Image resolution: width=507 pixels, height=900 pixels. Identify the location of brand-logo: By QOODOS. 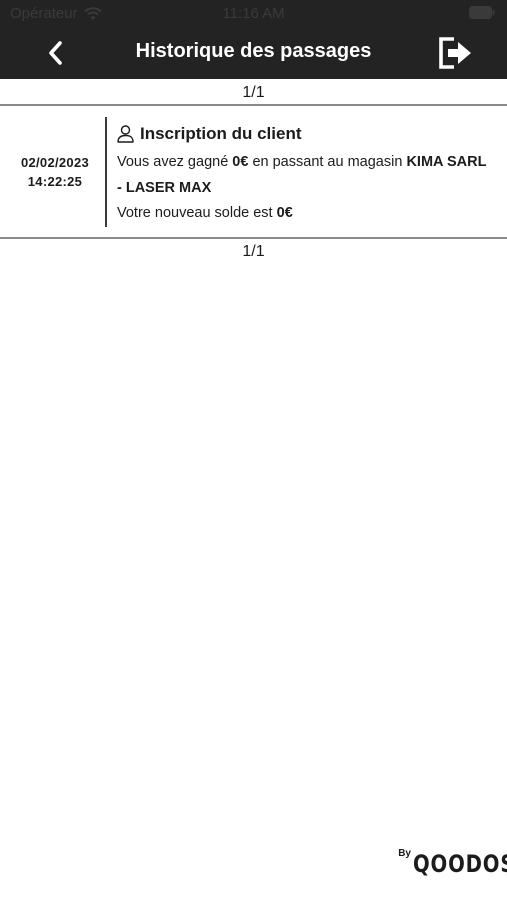
(452, 863).